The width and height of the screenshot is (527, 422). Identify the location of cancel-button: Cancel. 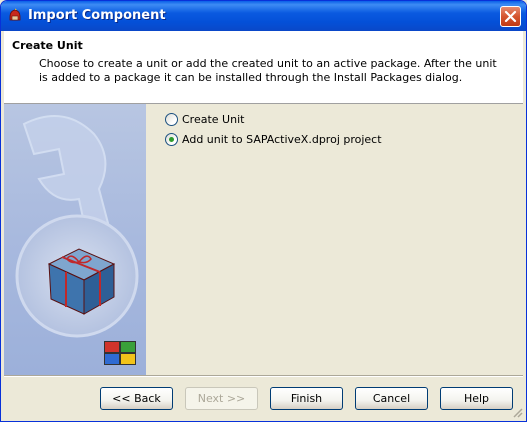
(391, 398).